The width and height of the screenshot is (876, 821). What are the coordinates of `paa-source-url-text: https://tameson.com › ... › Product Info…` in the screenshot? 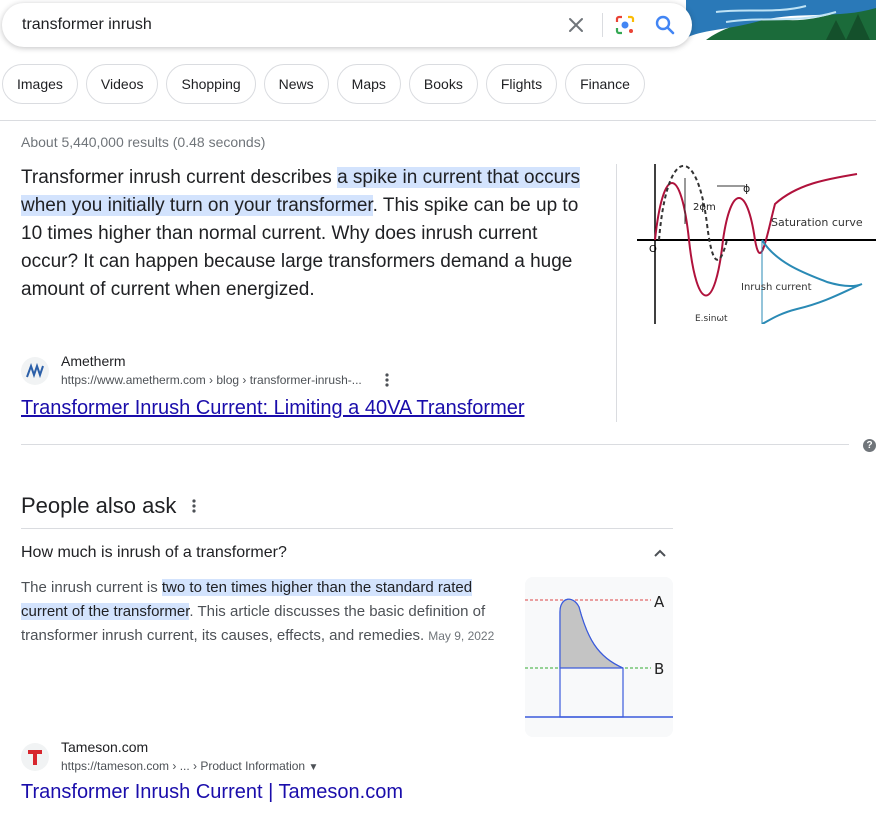 It's located at (183, 766).